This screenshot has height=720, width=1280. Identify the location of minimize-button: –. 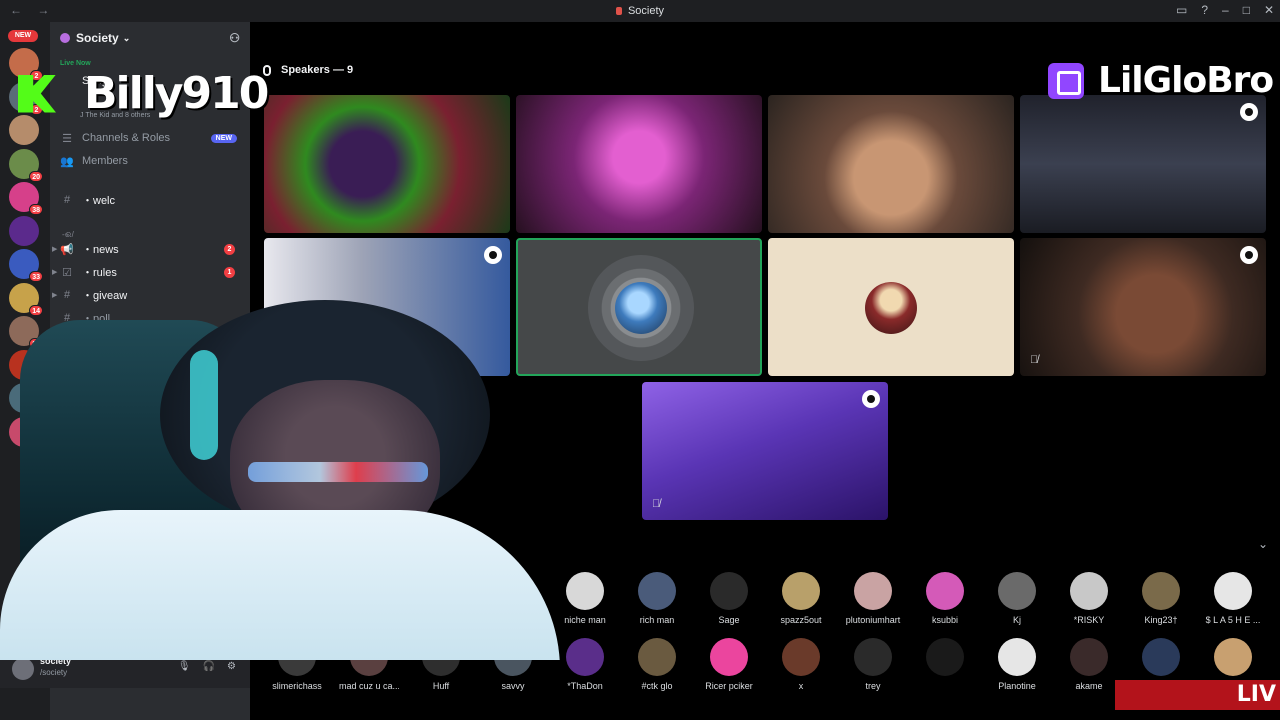
(1225, 10).